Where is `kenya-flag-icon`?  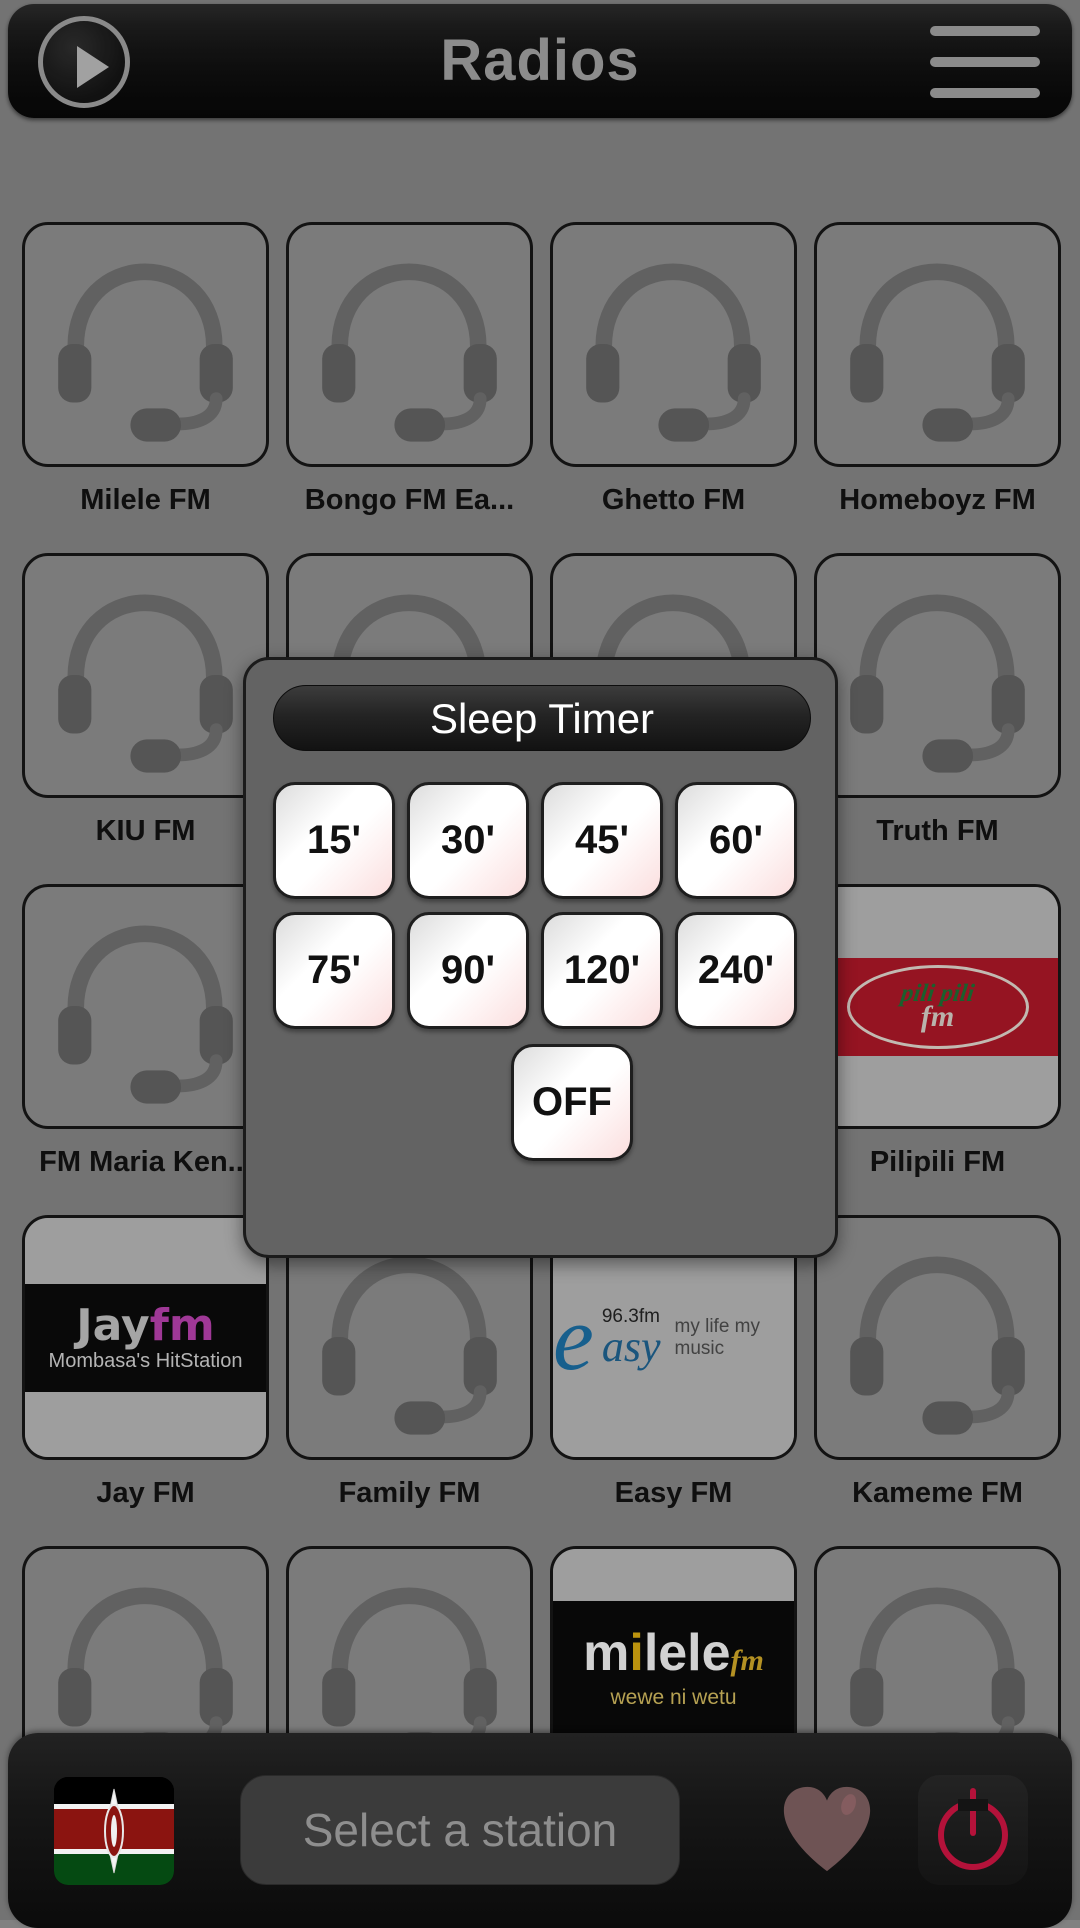 kenya-flag-icon is located at coordinates (114, 1831).